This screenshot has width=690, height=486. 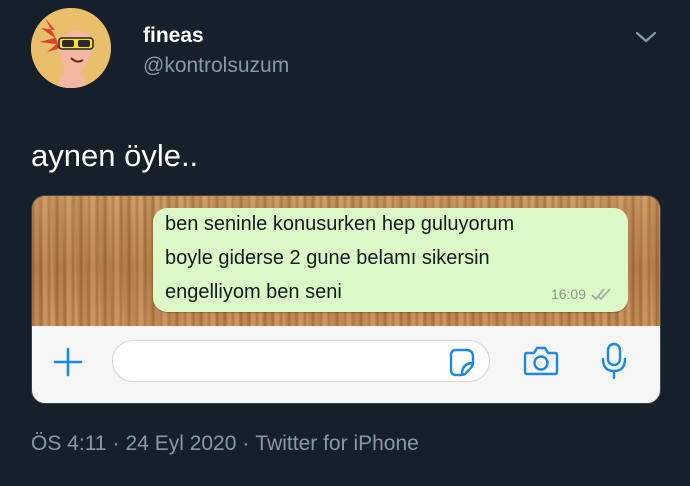 What do you see at coordinates (602, 294) in the screenshot?
I see `double-check-icon` at bounding box center [602, 294].